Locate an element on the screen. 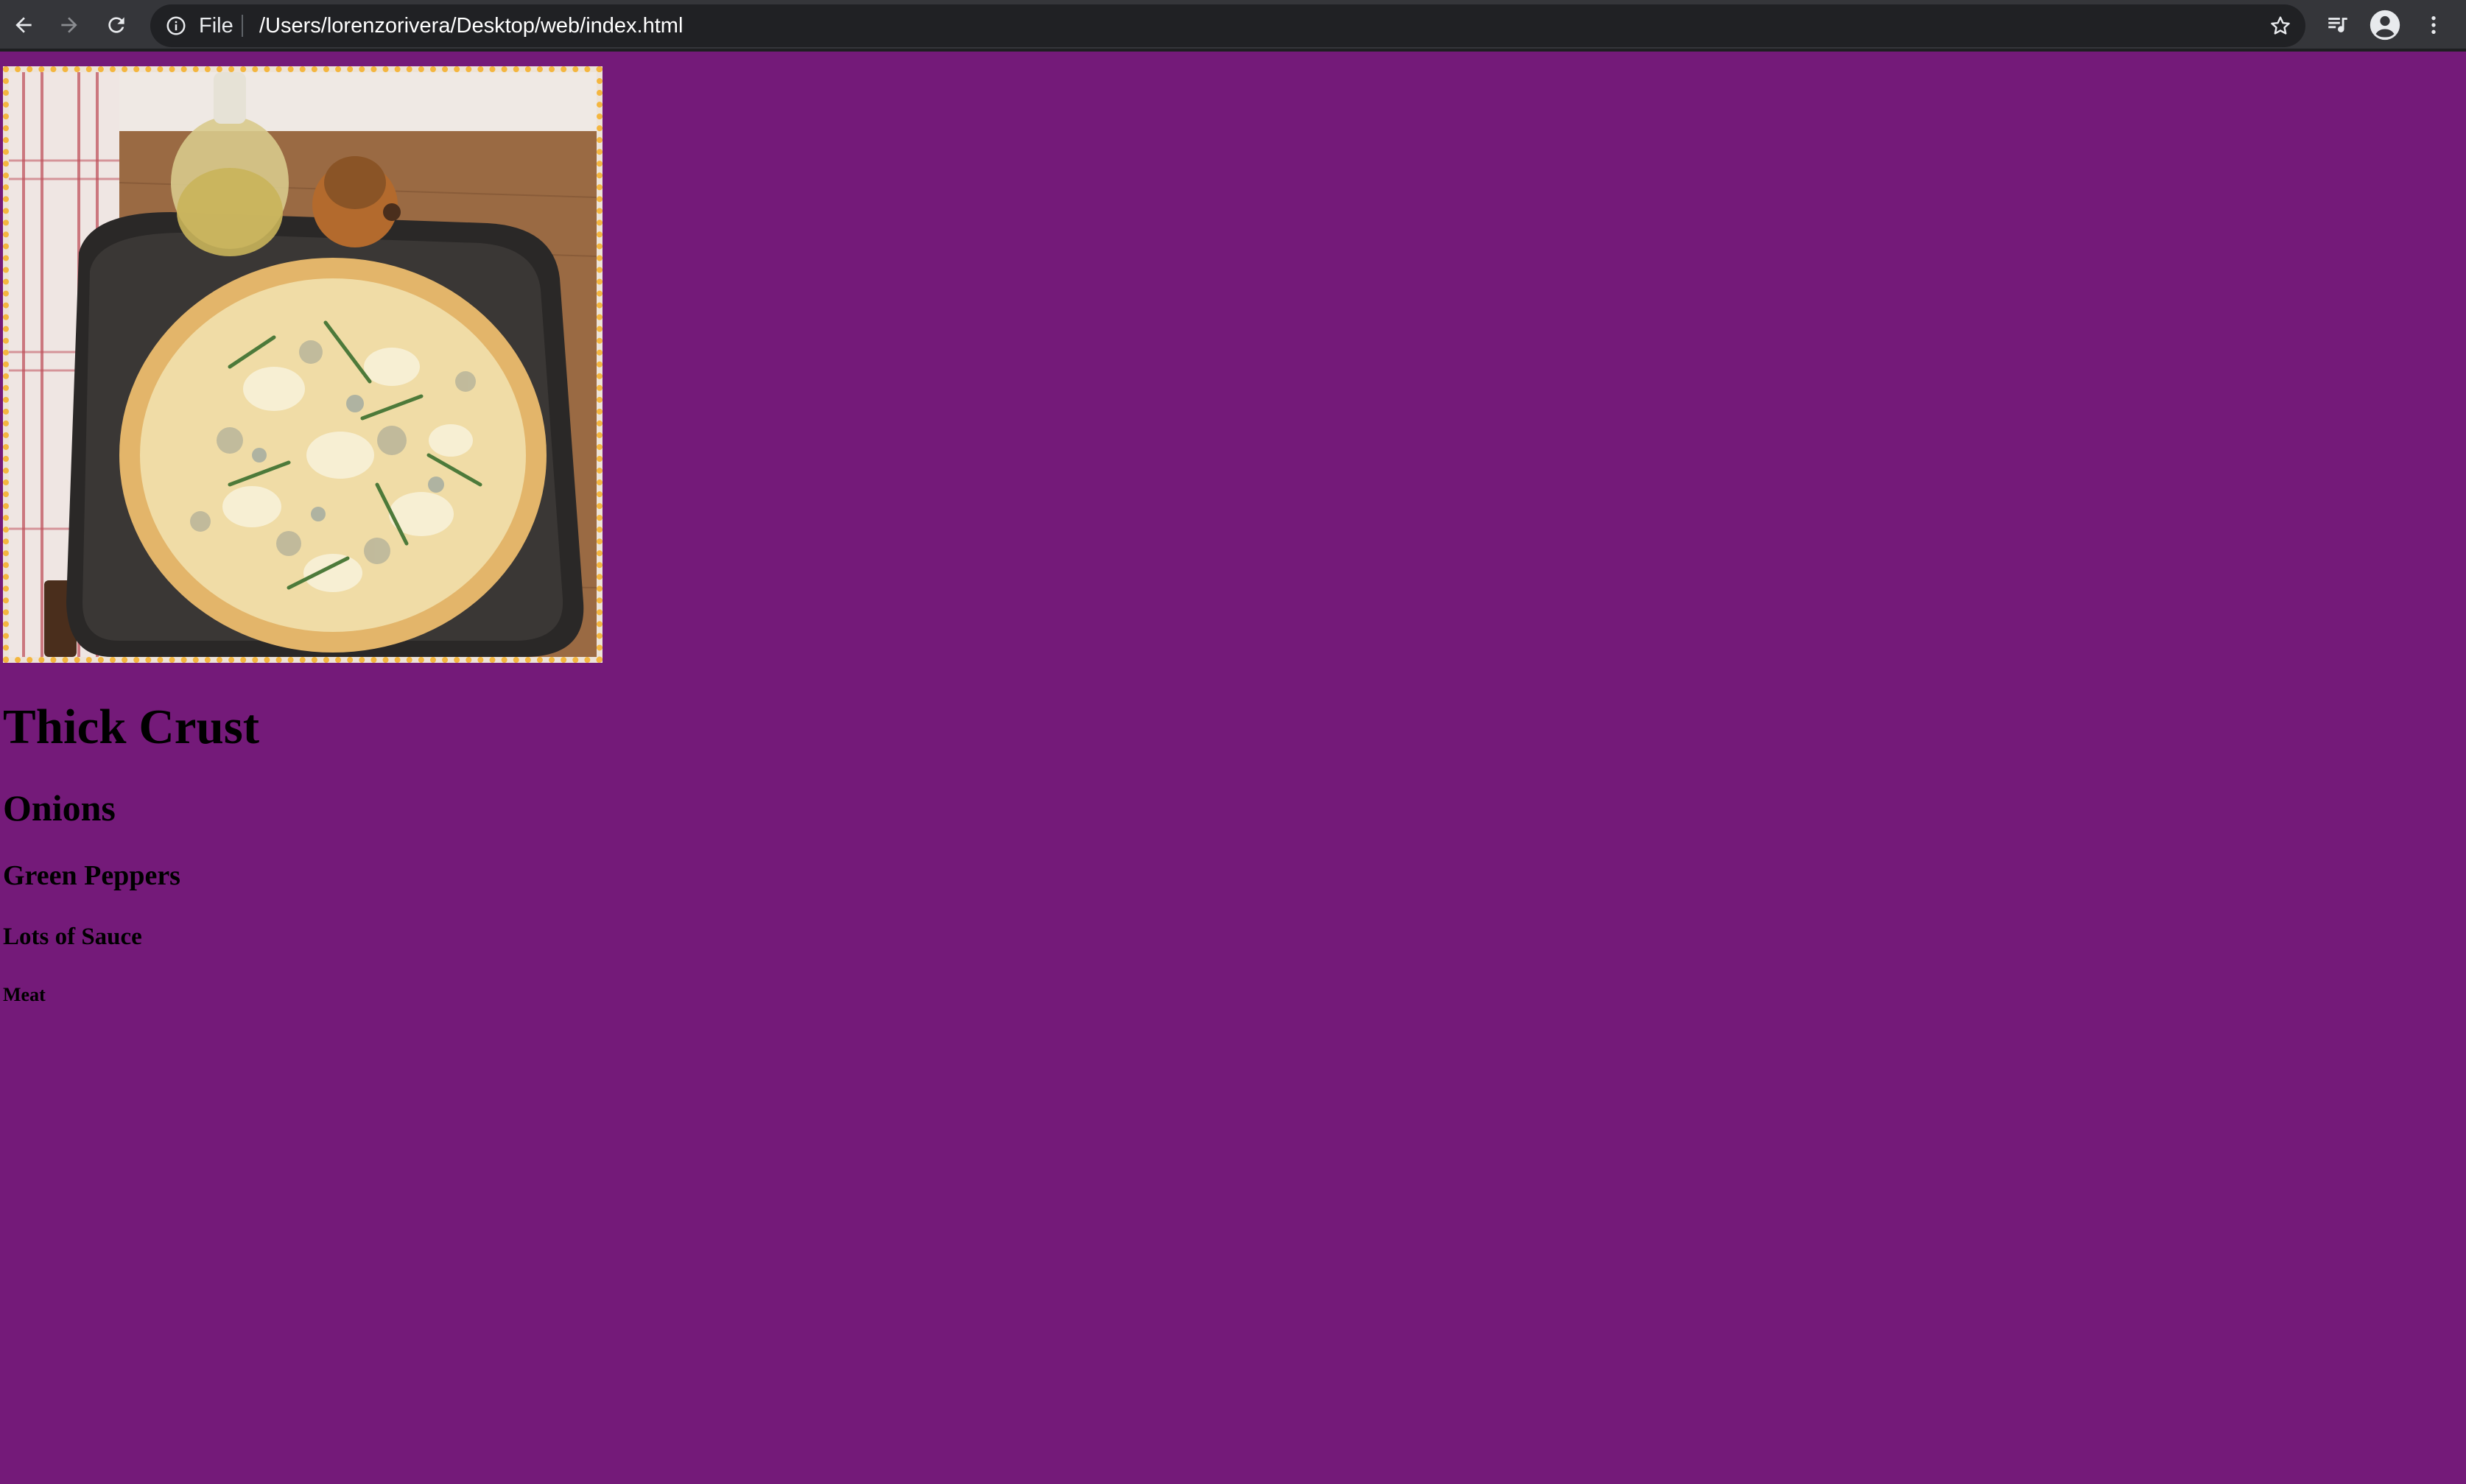  pizza-image is located at coordinates (303, 365).